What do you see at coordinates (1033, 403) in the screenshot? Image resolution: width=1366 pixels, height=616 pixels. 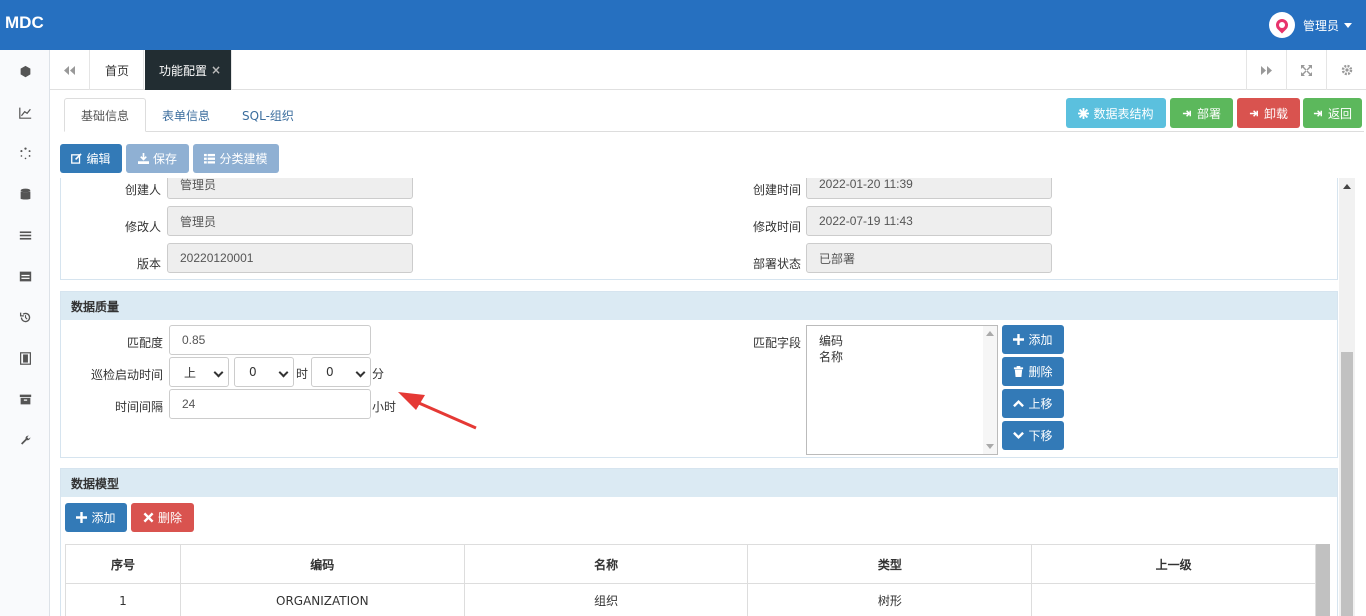 I see `move-up-button: 上移` at bounding box center [1033, 403].